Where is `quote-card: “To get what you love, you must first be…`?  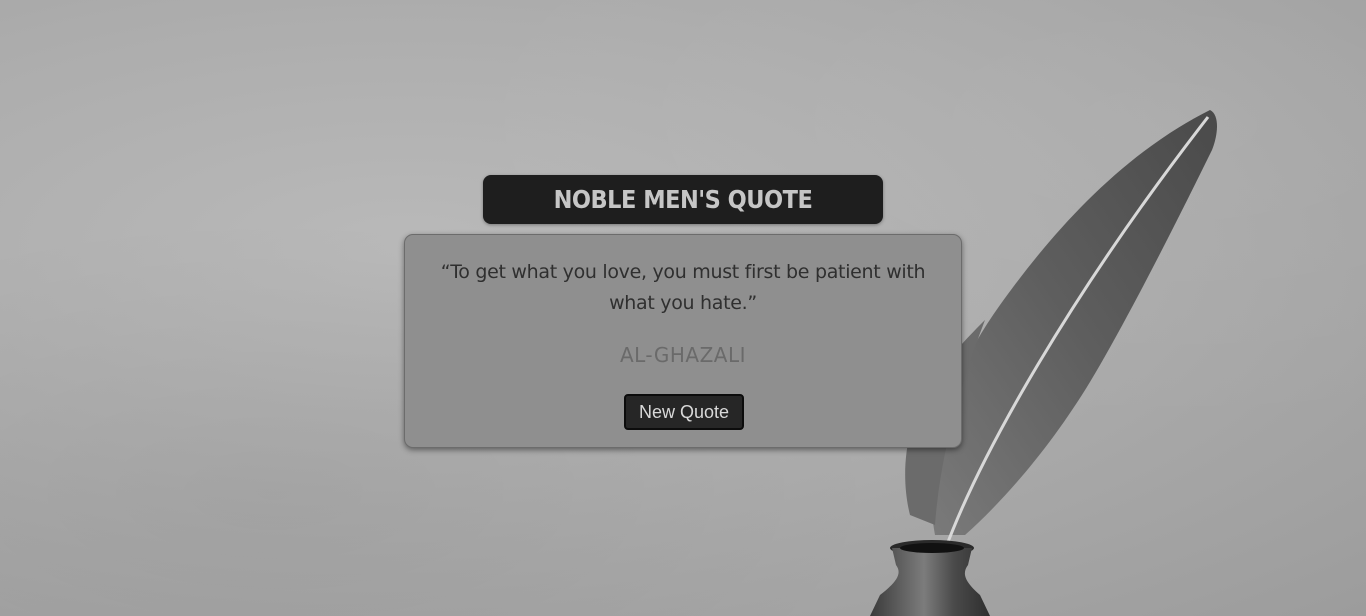
quote-card: “To get what you love, you must first be… is located at coordinates (683, 341).